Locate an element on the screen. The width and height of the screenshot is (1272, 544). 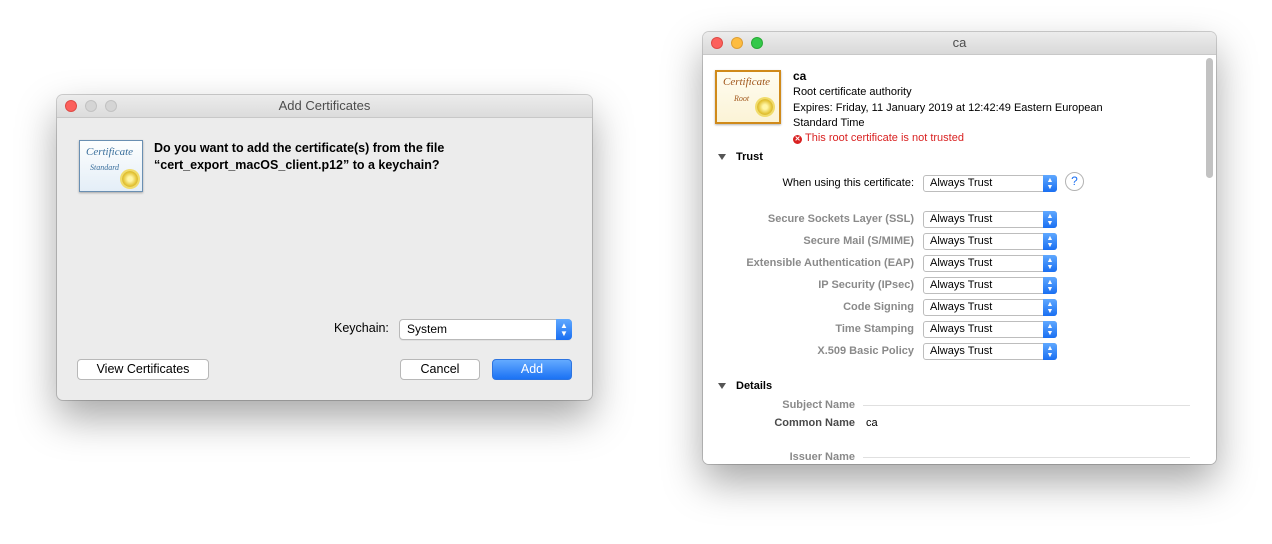
cancel-button: Cancel is located at coordinates (440, 369).